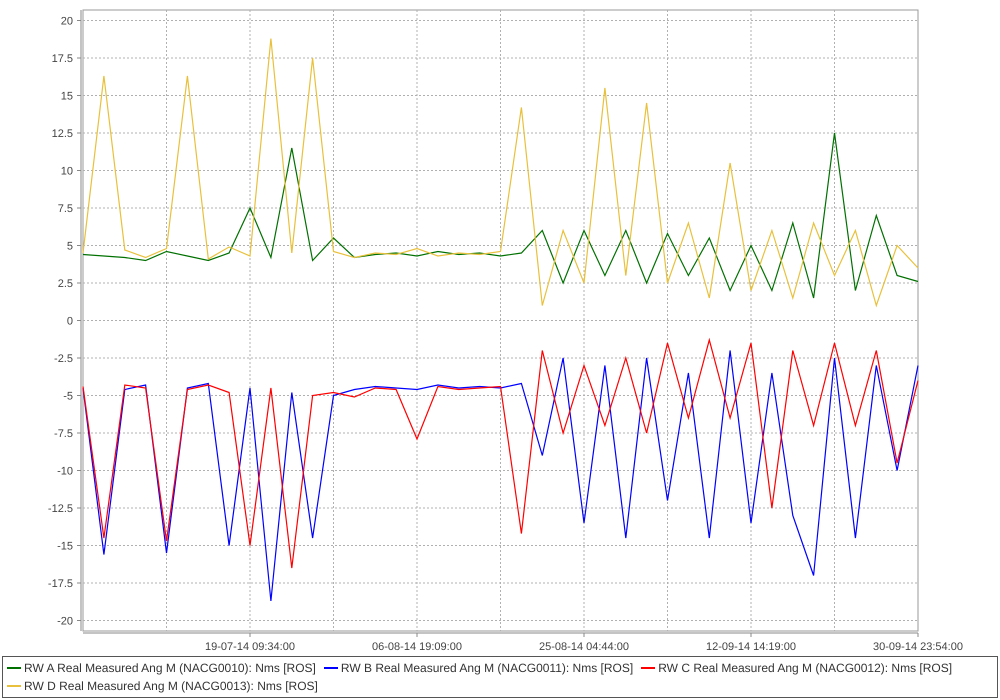 The image size is (1000, 700). I want to click on x-tick-label: 06-08-14 19:09:00, so click(417, 647).